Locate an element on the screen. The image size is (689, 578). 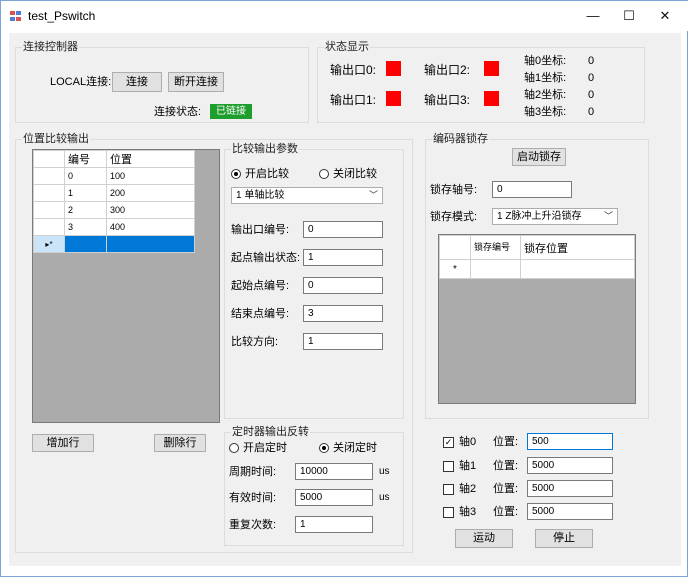
latch-grid: 锁存编号 锁存位置 * is located at coordinates (537, 319).